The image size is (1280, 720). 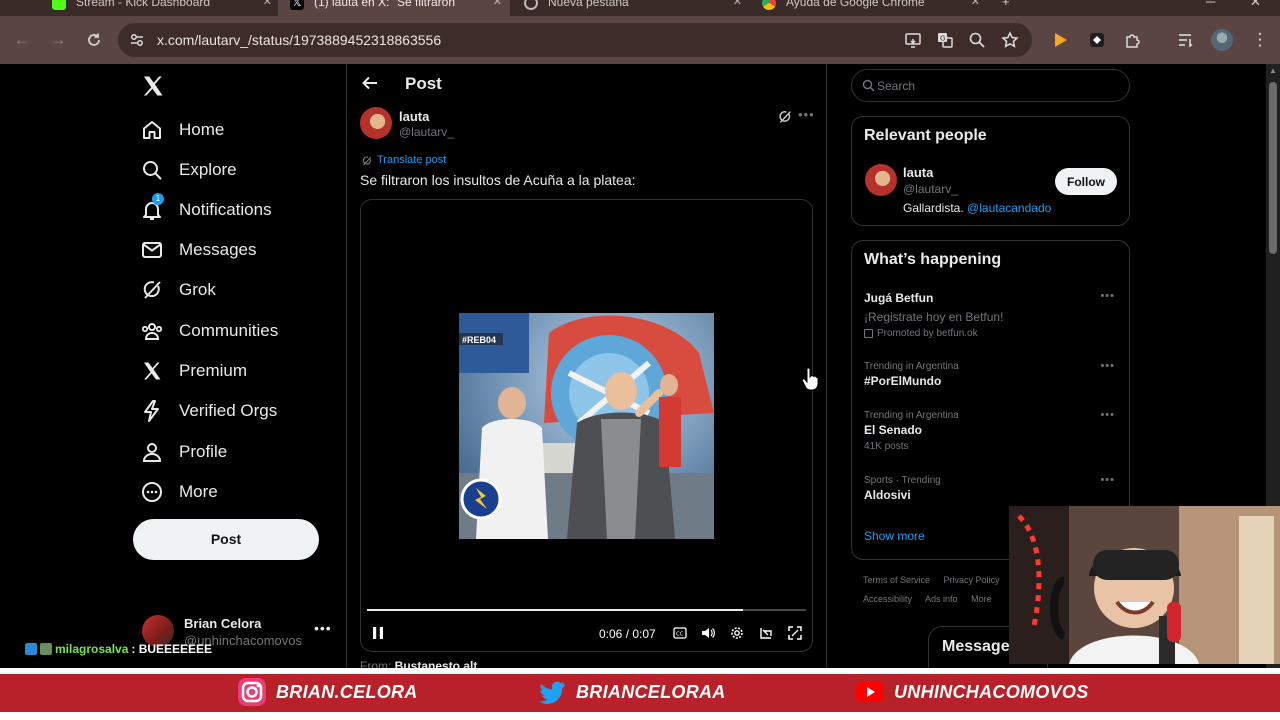 I want to click on back-icon: ←, so click(x=22, y=40).